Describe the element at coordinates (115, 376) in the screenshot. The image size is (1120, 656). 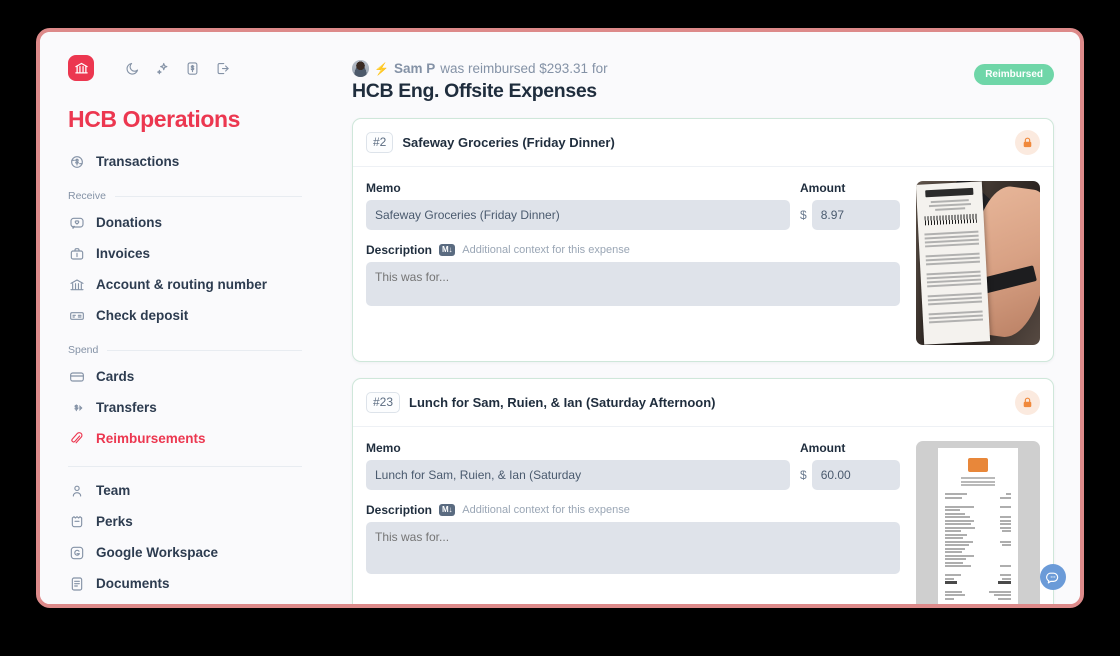
I see `sidebar-item-label: Cards` at that location.